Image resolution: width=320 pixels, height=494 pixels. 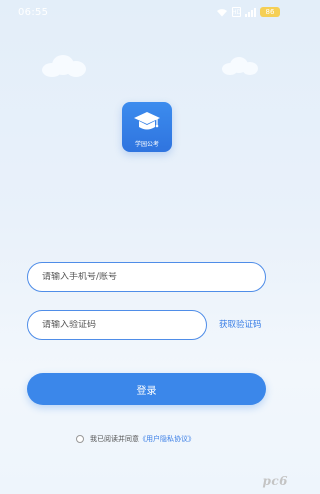 I want to click on status-icons: HD 86, so click(x=248, y=12).